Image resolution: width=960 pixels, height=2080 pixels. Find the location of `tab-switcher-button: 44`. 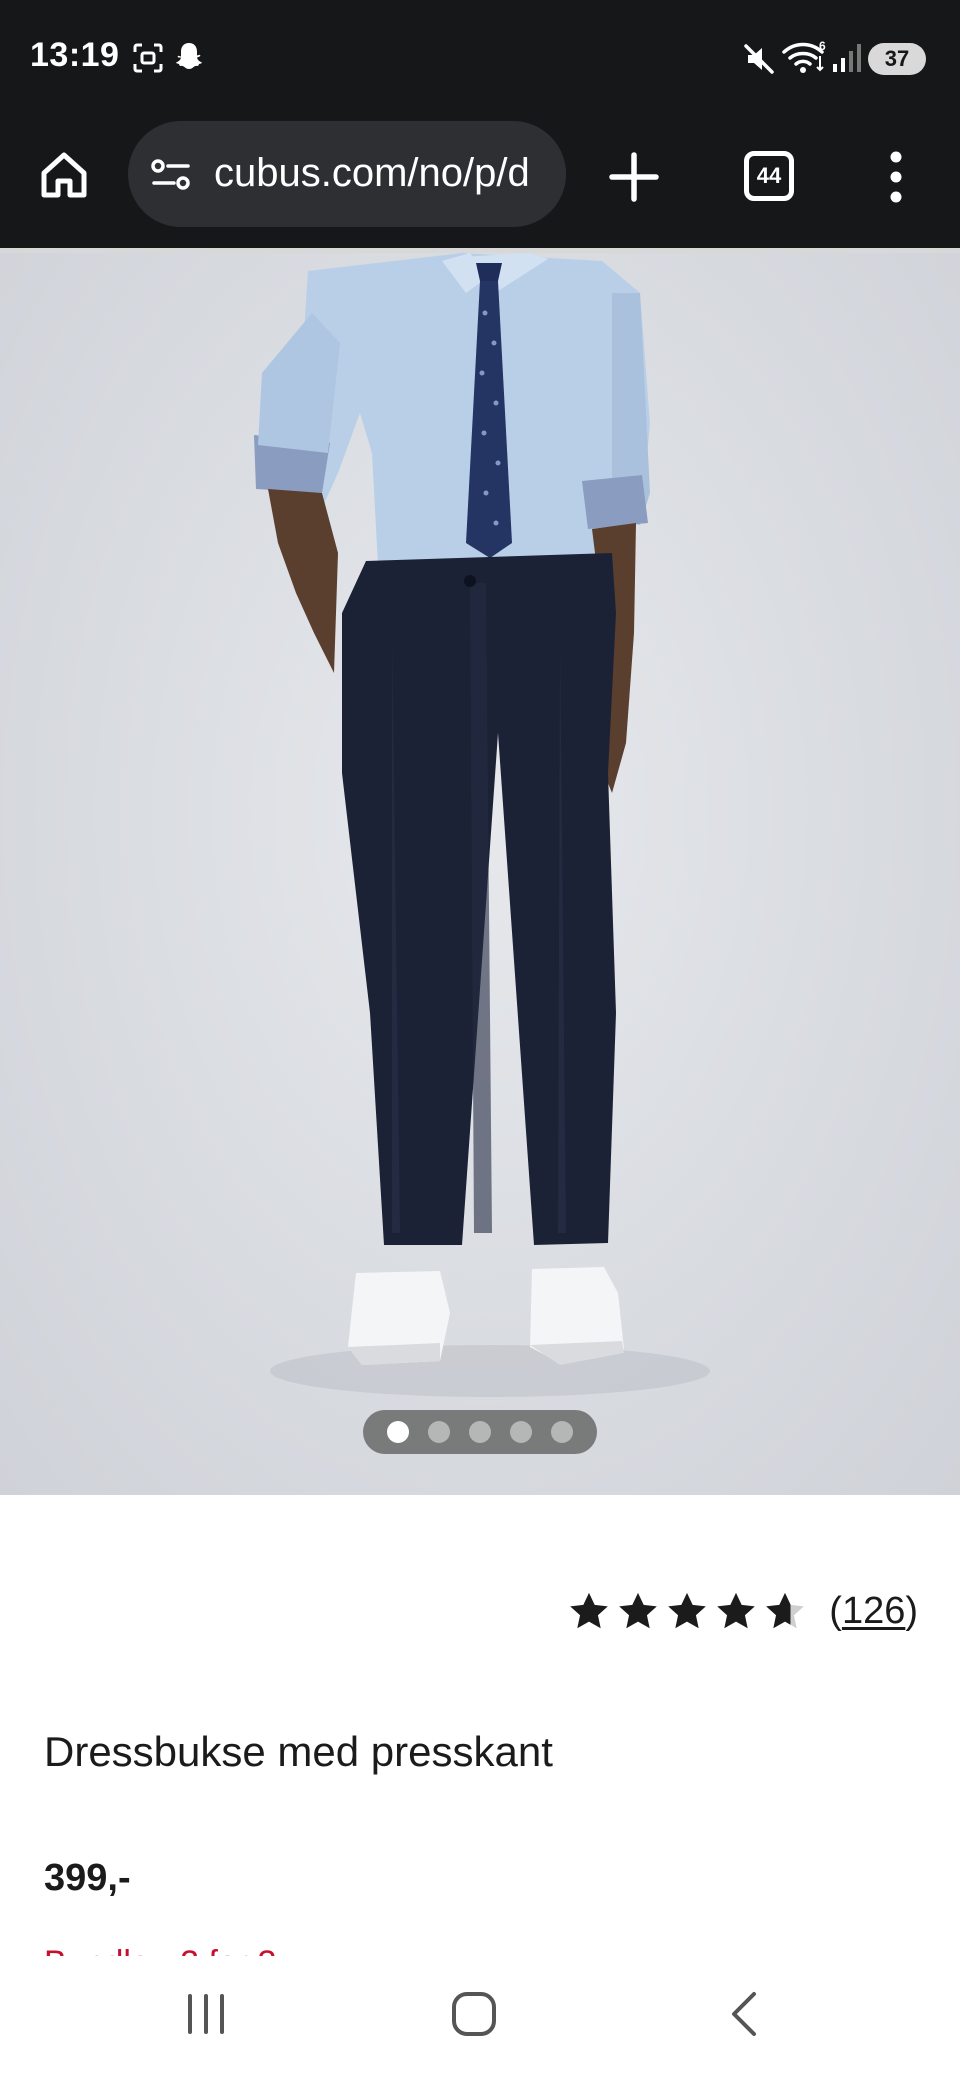

tab-switcher-button: 44 is located at coordinates (769, 176).